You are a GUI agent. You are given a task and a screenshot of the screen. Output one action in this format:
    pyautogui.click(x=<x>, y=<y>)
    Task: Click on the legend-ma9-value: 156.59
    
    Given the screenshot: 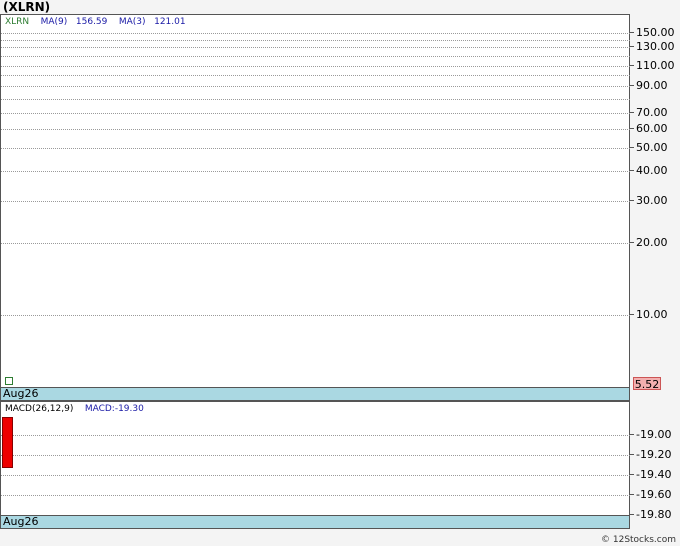 What is the action you would take?
    pyautogui.click(x=91, y=22)
    